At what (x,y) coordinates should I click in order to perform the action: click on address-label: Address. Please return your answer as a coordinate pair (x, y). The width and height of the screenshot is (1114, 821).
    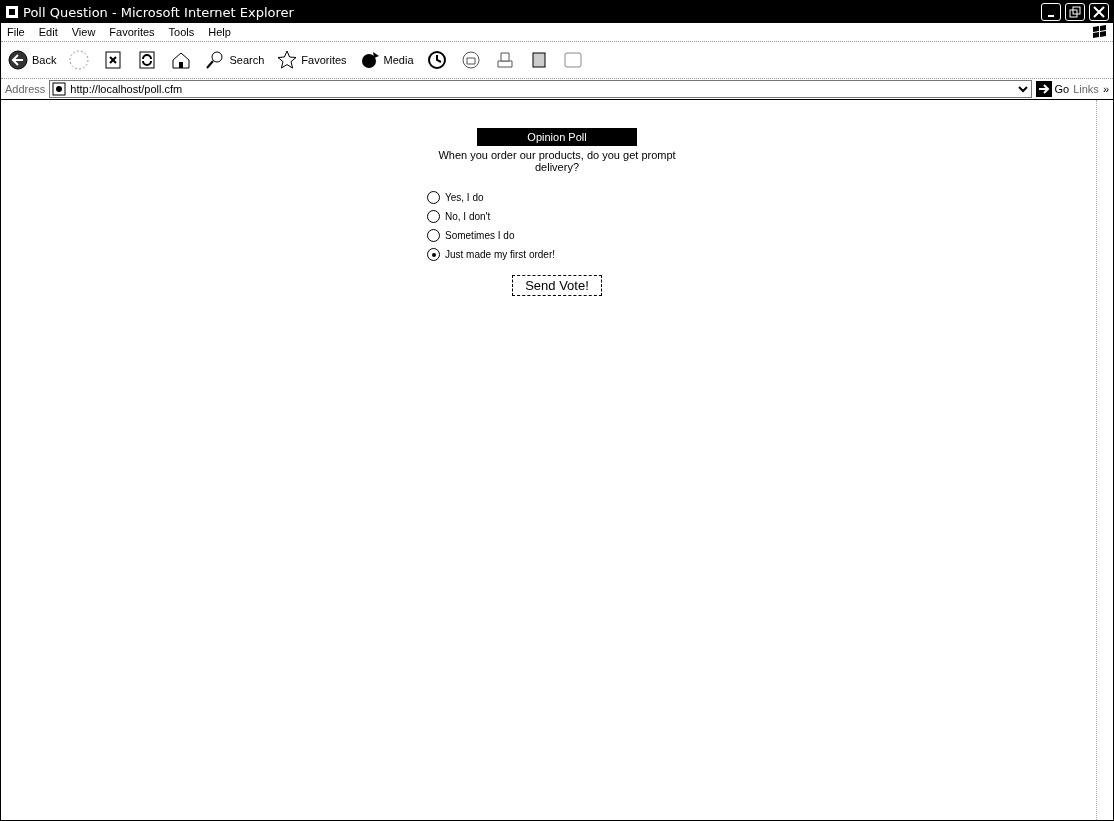
    Looking at the image, I should click on (25, 89).